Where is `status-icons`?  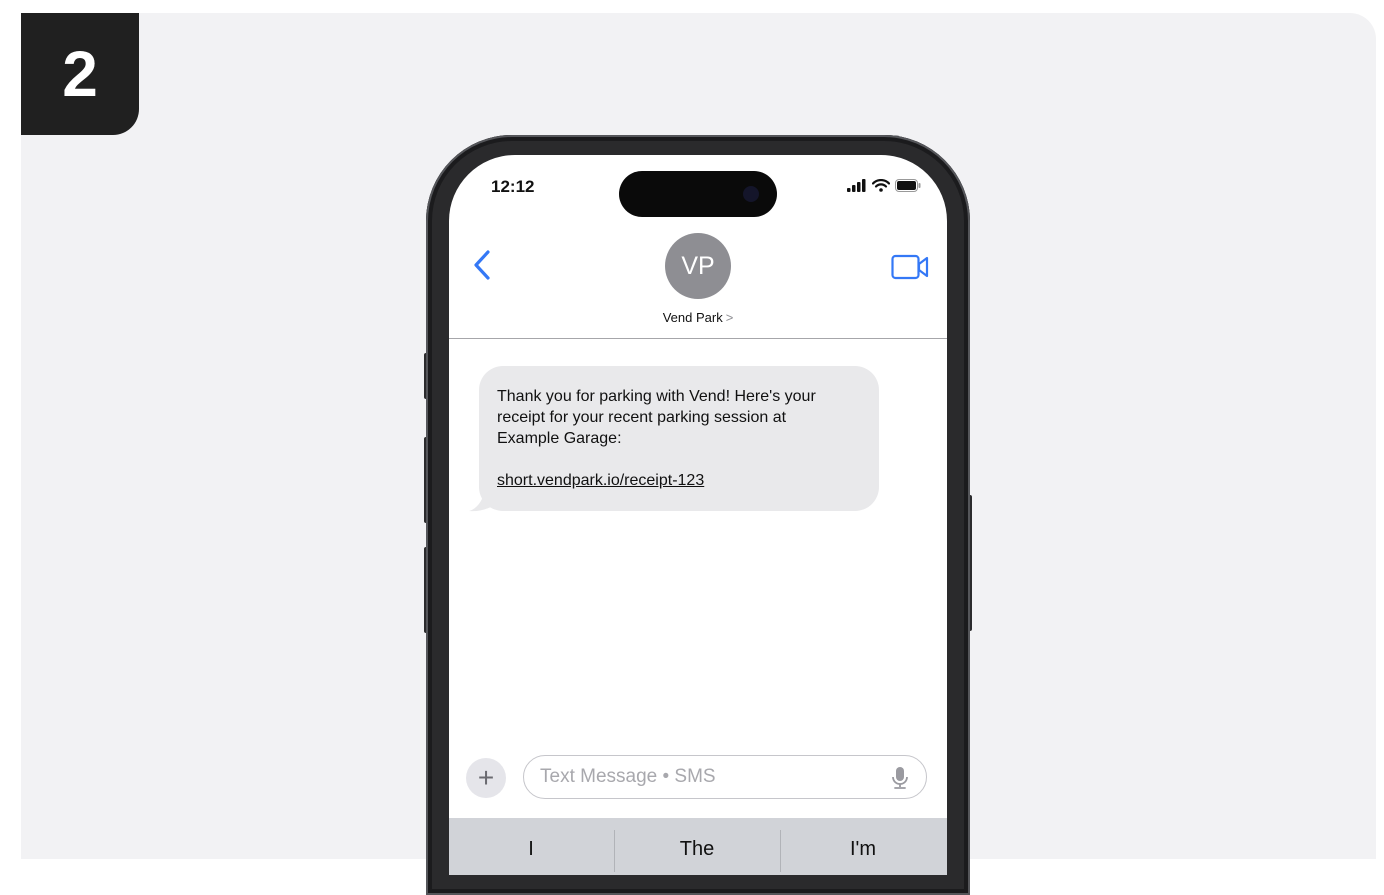
status-icons is located at coordinates (884, 185).